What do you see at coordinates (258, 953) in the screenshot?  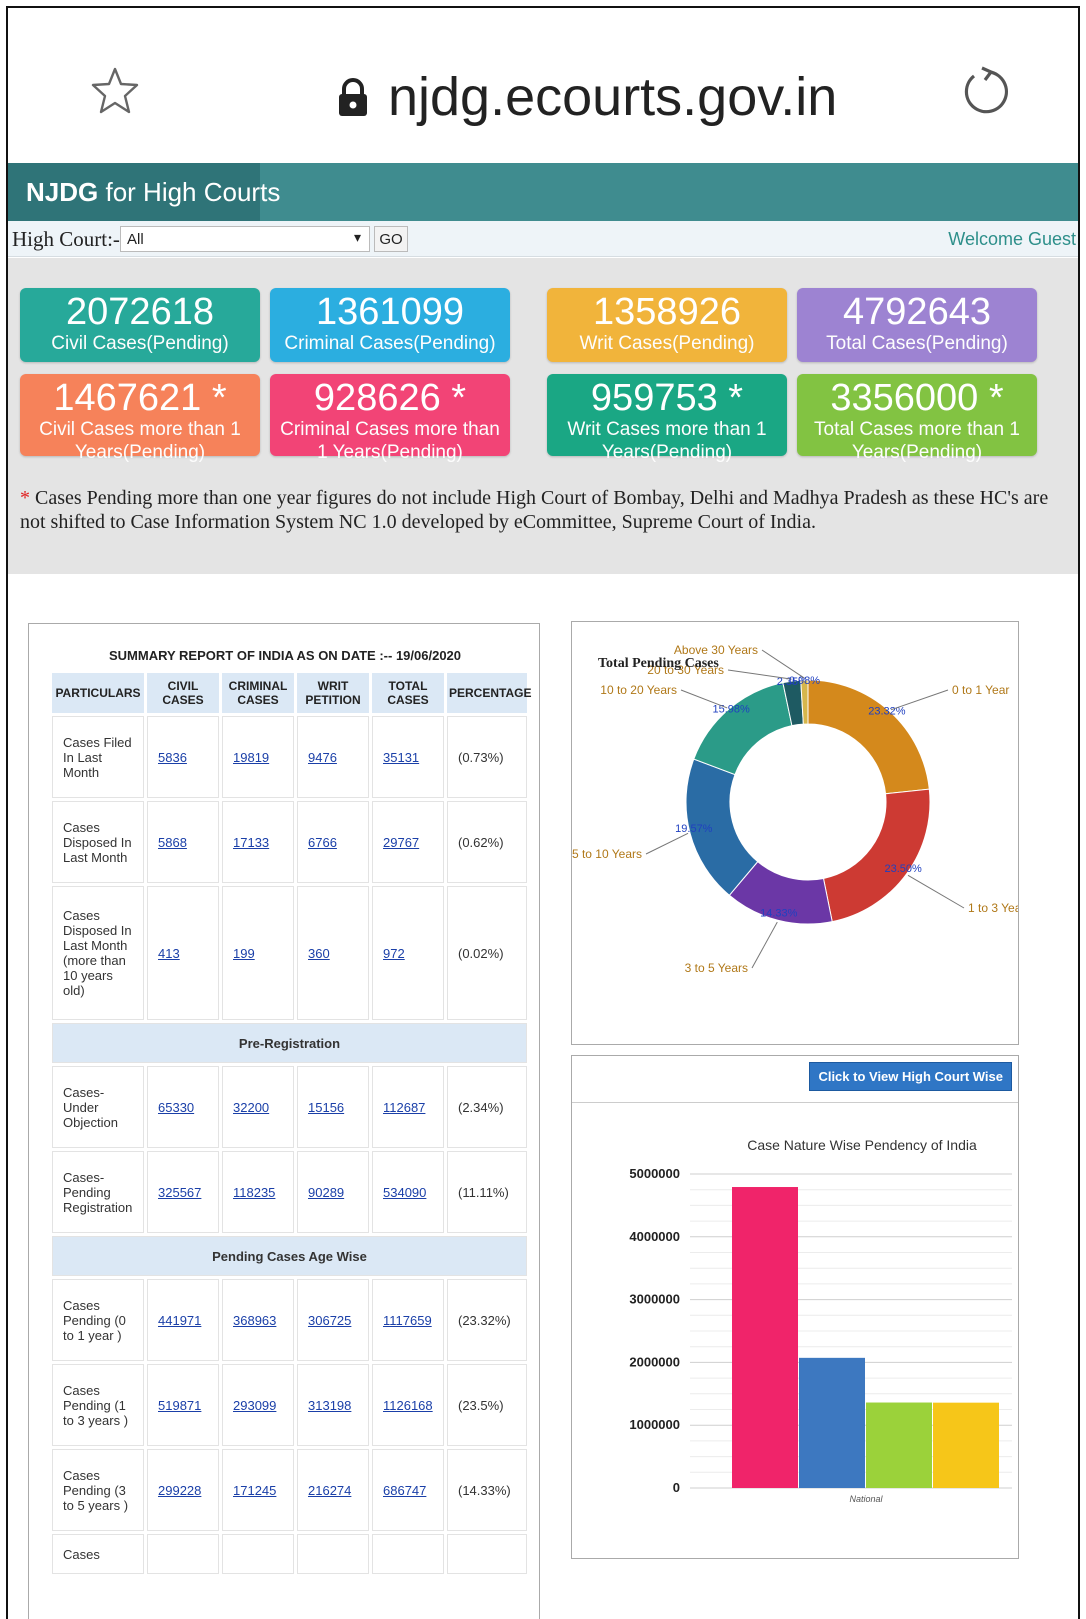 I see `criminal-cases-link: 199` at bounding box center [258, 953].